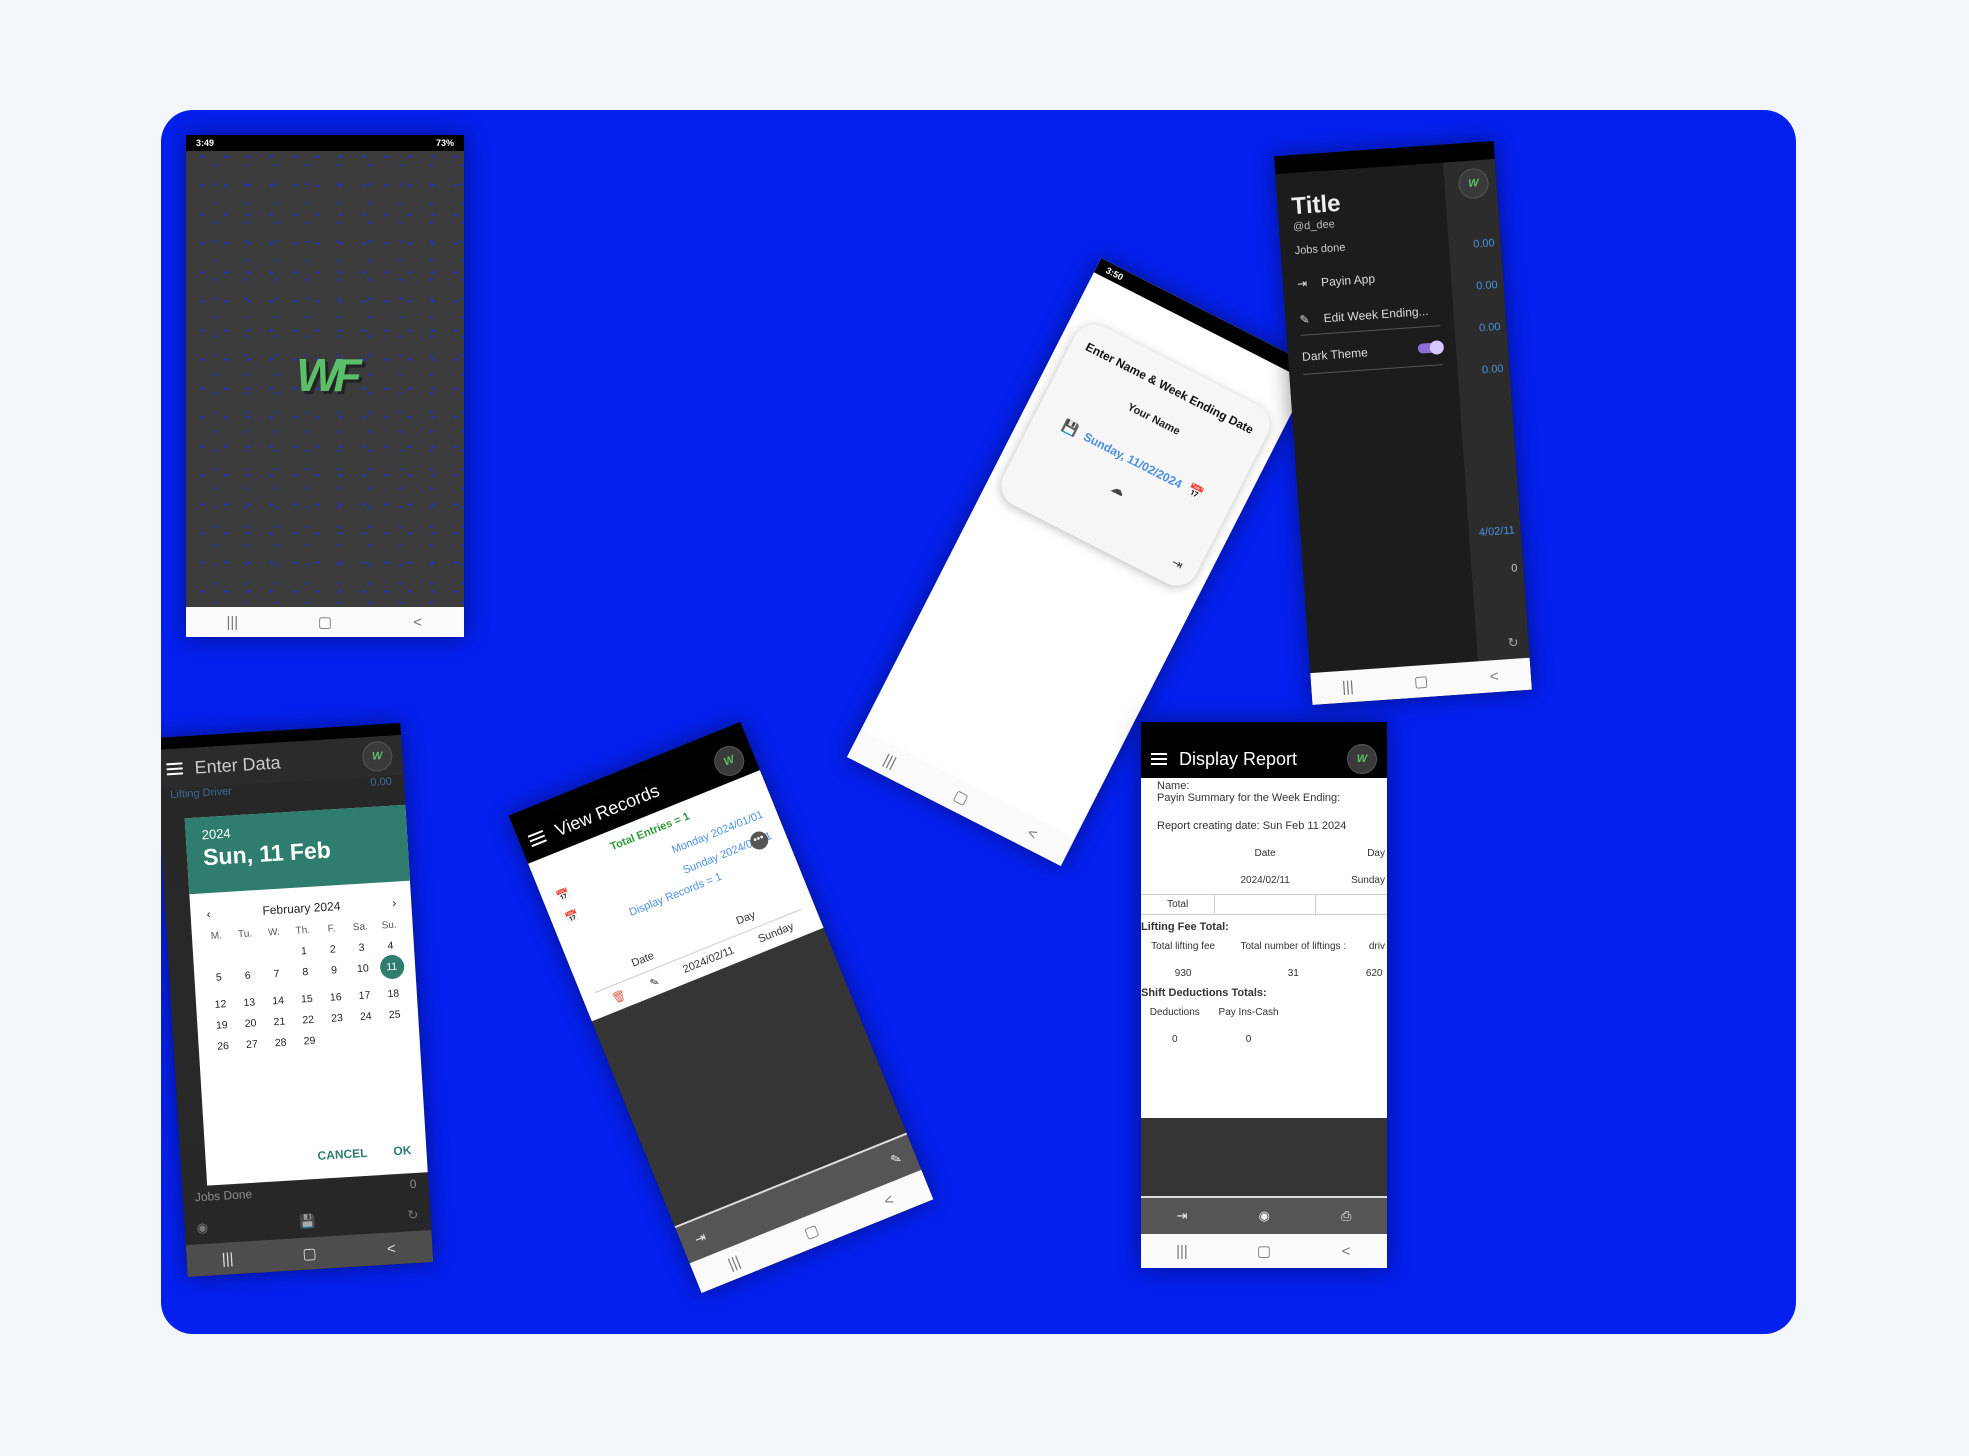  I want to click on calendar-day: 19, so click(222, 1026).